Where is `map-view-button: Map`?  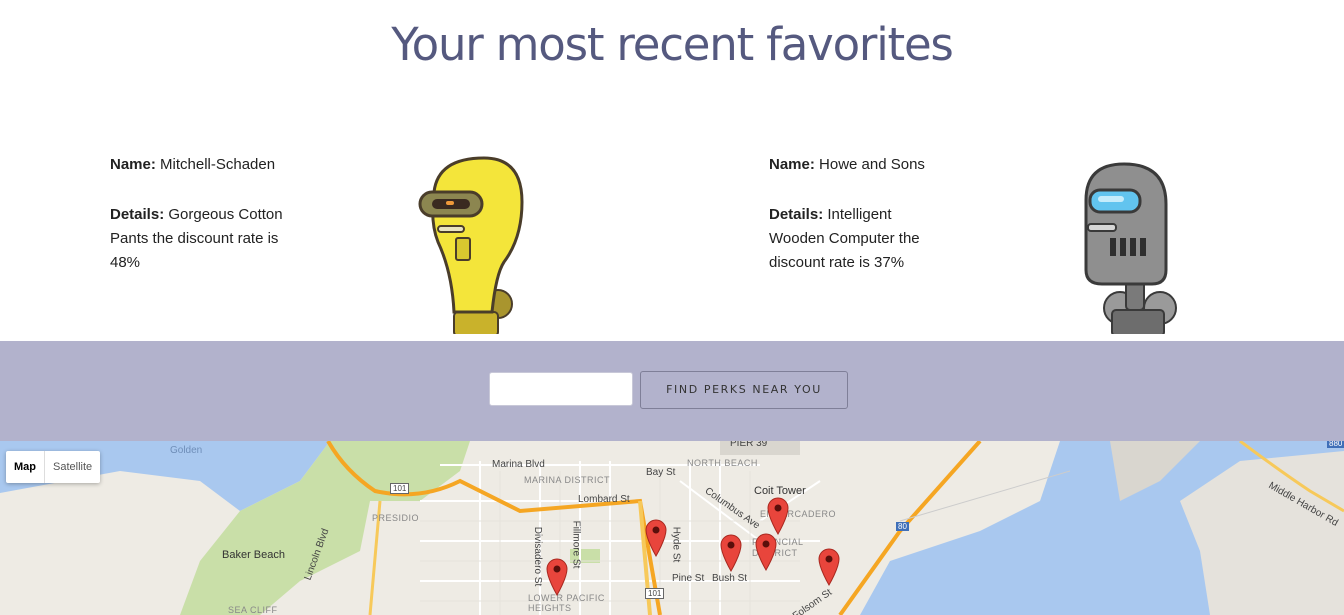
map-view-button: Map is located at coordinates (25, 467).